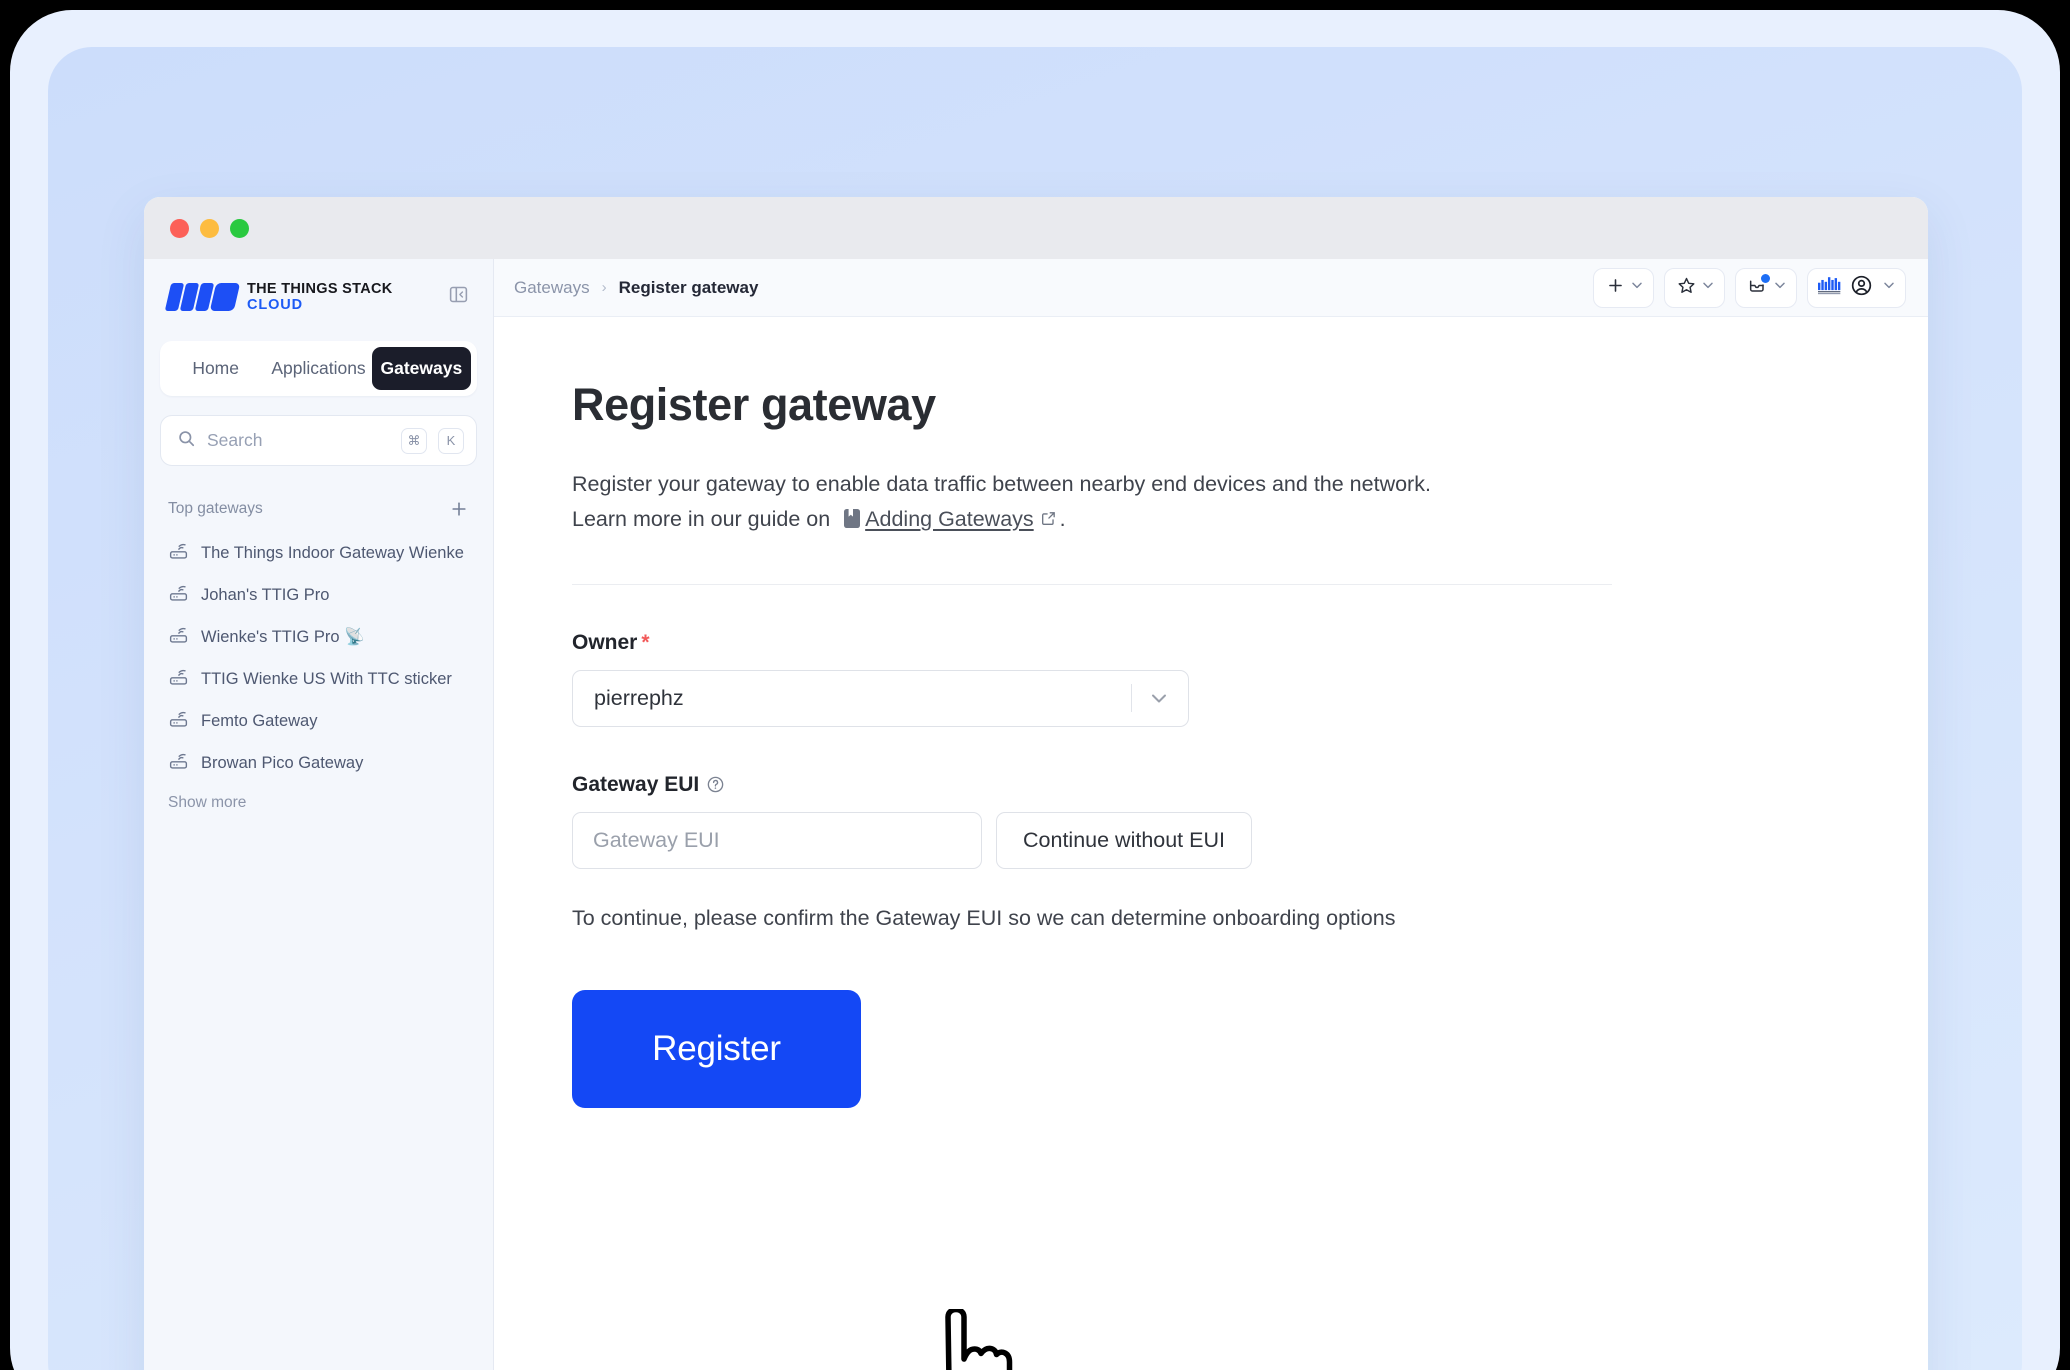  I want to click on account-menu-button, so click(1856, 287).